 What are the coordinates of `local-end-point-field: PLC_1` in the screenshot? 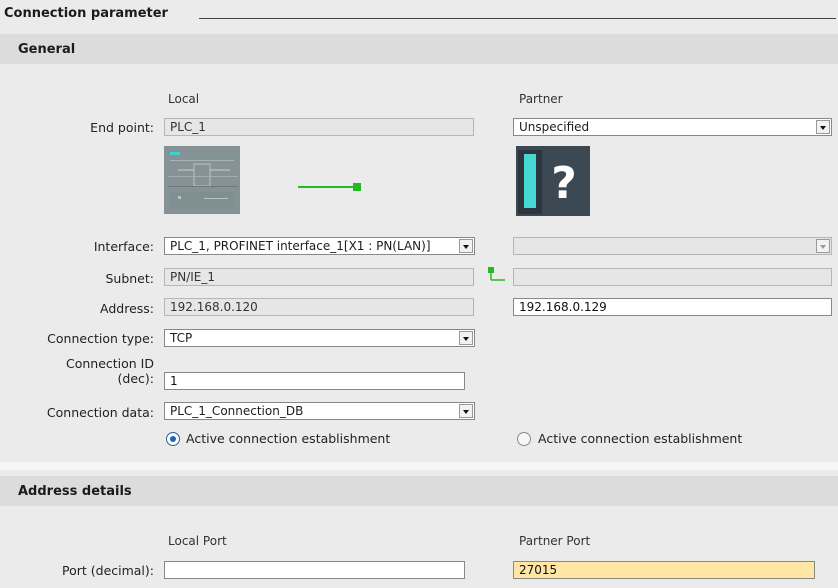 It's located at (319, 127).